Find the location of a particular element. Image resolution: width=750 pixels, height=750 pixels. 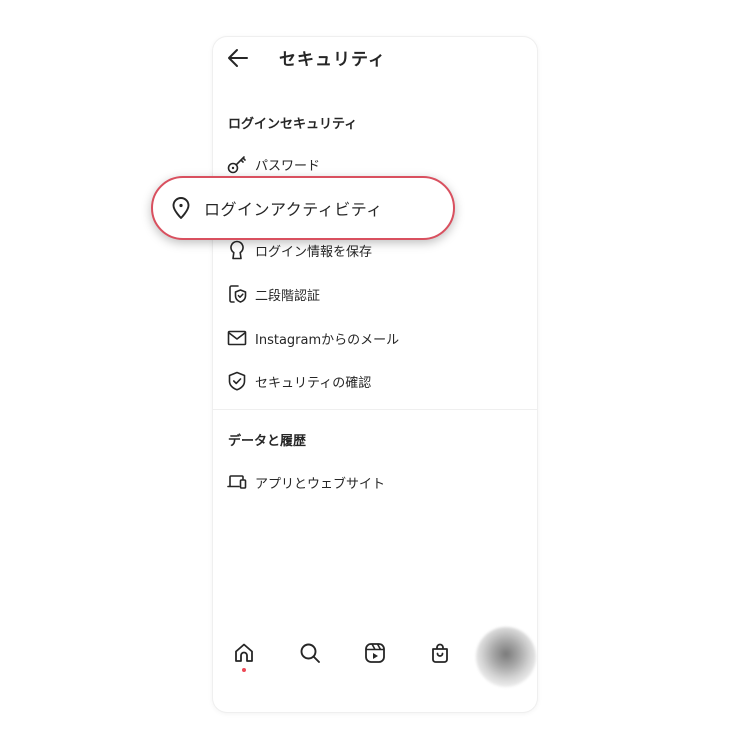

header: セキュリティ is located at coordinates (375, 57).